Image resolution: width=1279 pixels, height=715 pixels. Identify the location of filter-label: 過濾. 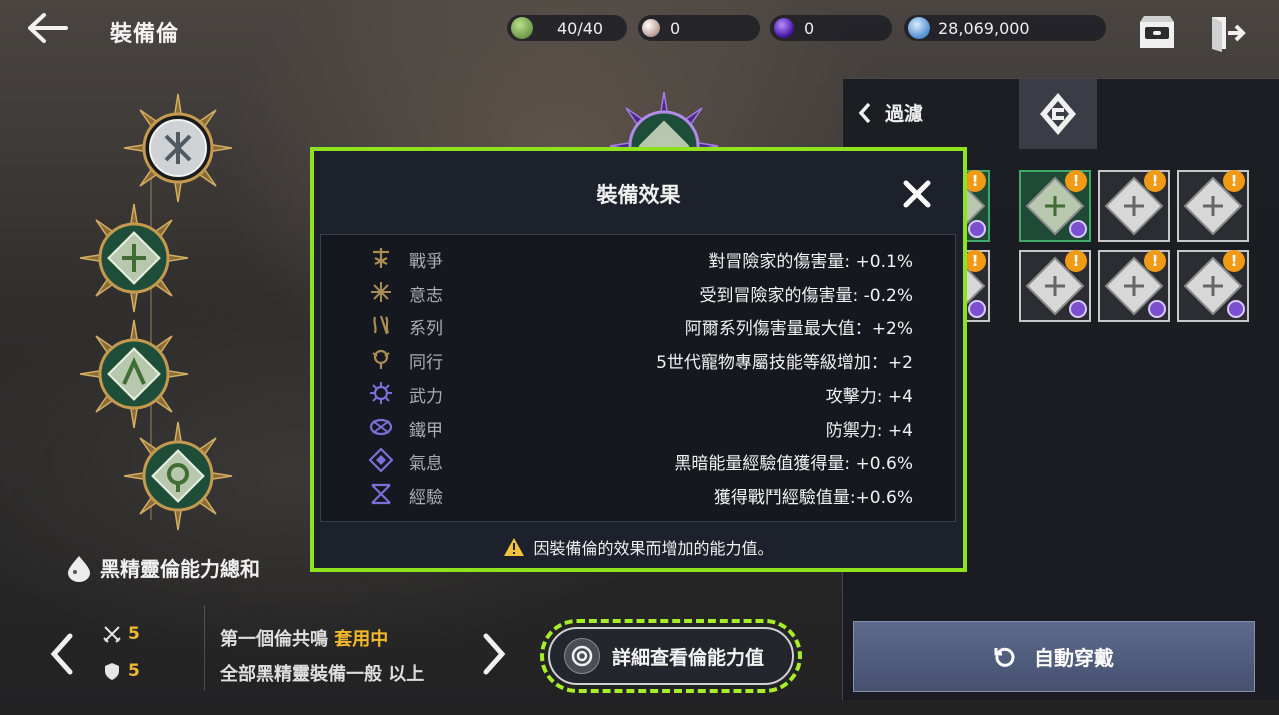
(904, 114).